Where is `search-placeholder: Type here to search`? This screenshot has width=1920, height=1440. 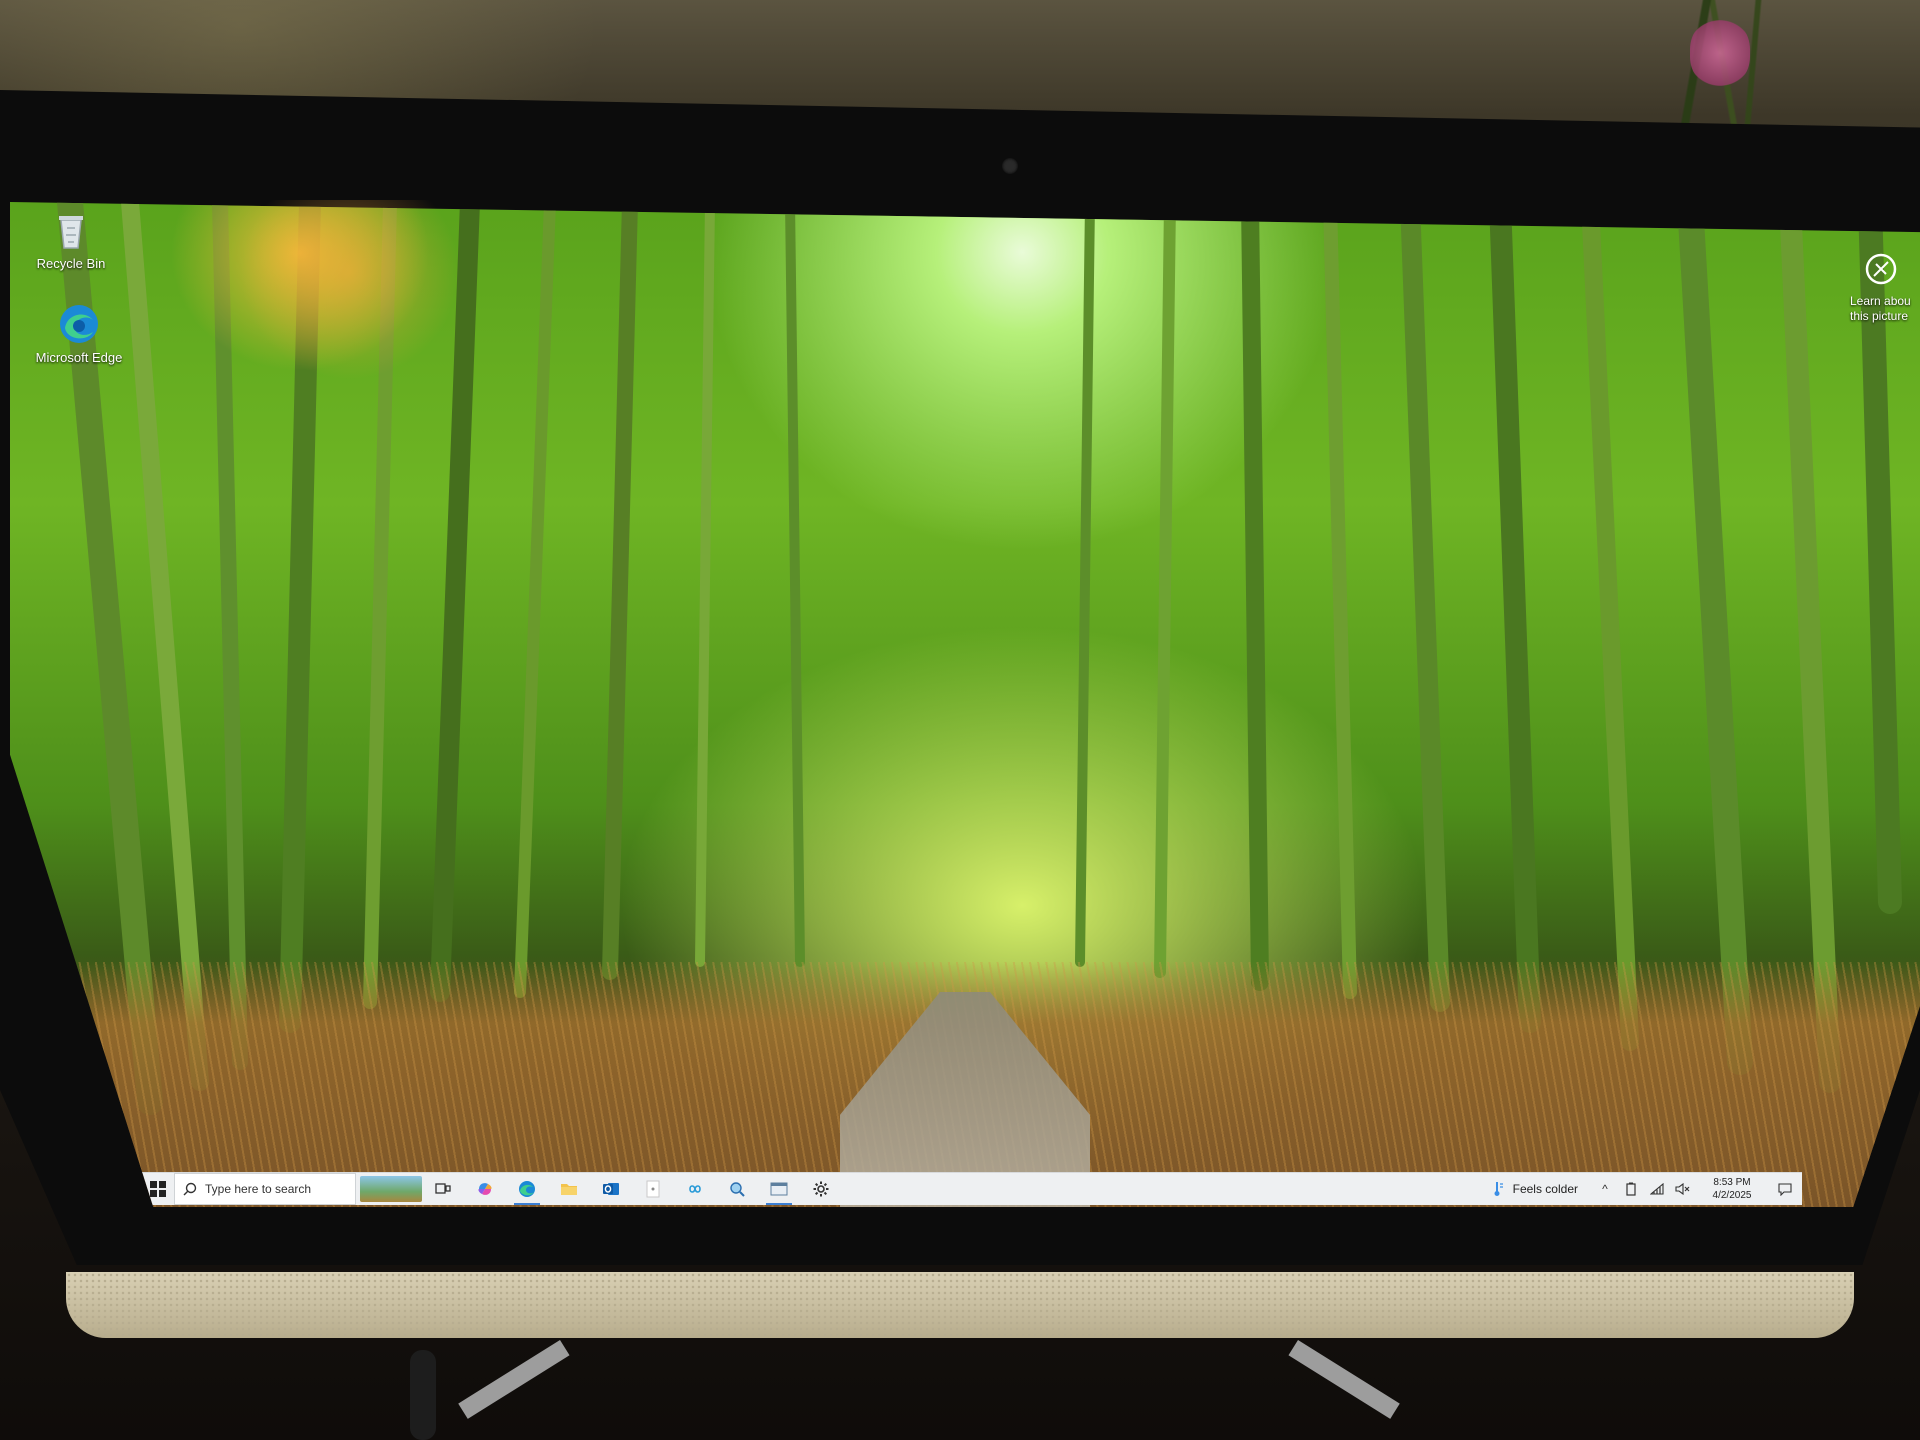
search-placeholder: Type here to search is located at coordinates (258, 1189).